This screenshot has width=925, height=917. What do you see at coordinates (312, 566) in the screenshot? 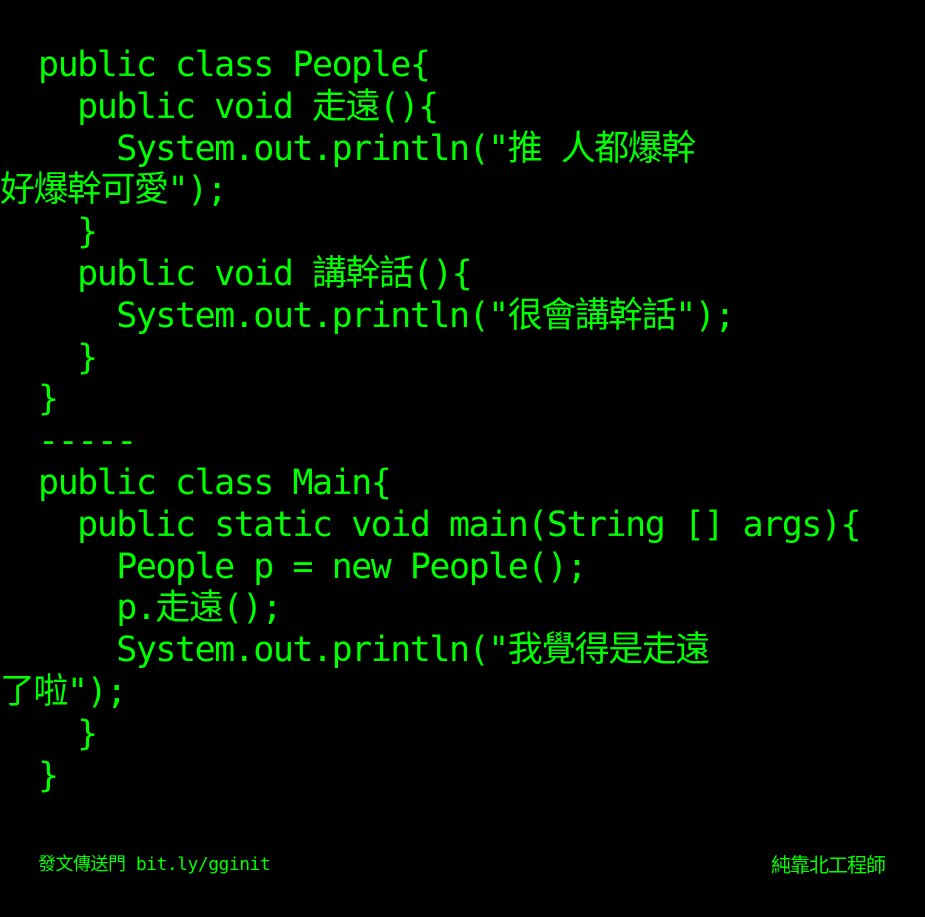
I see `code-line: People p = new People();` at bounding box center [312, 566].